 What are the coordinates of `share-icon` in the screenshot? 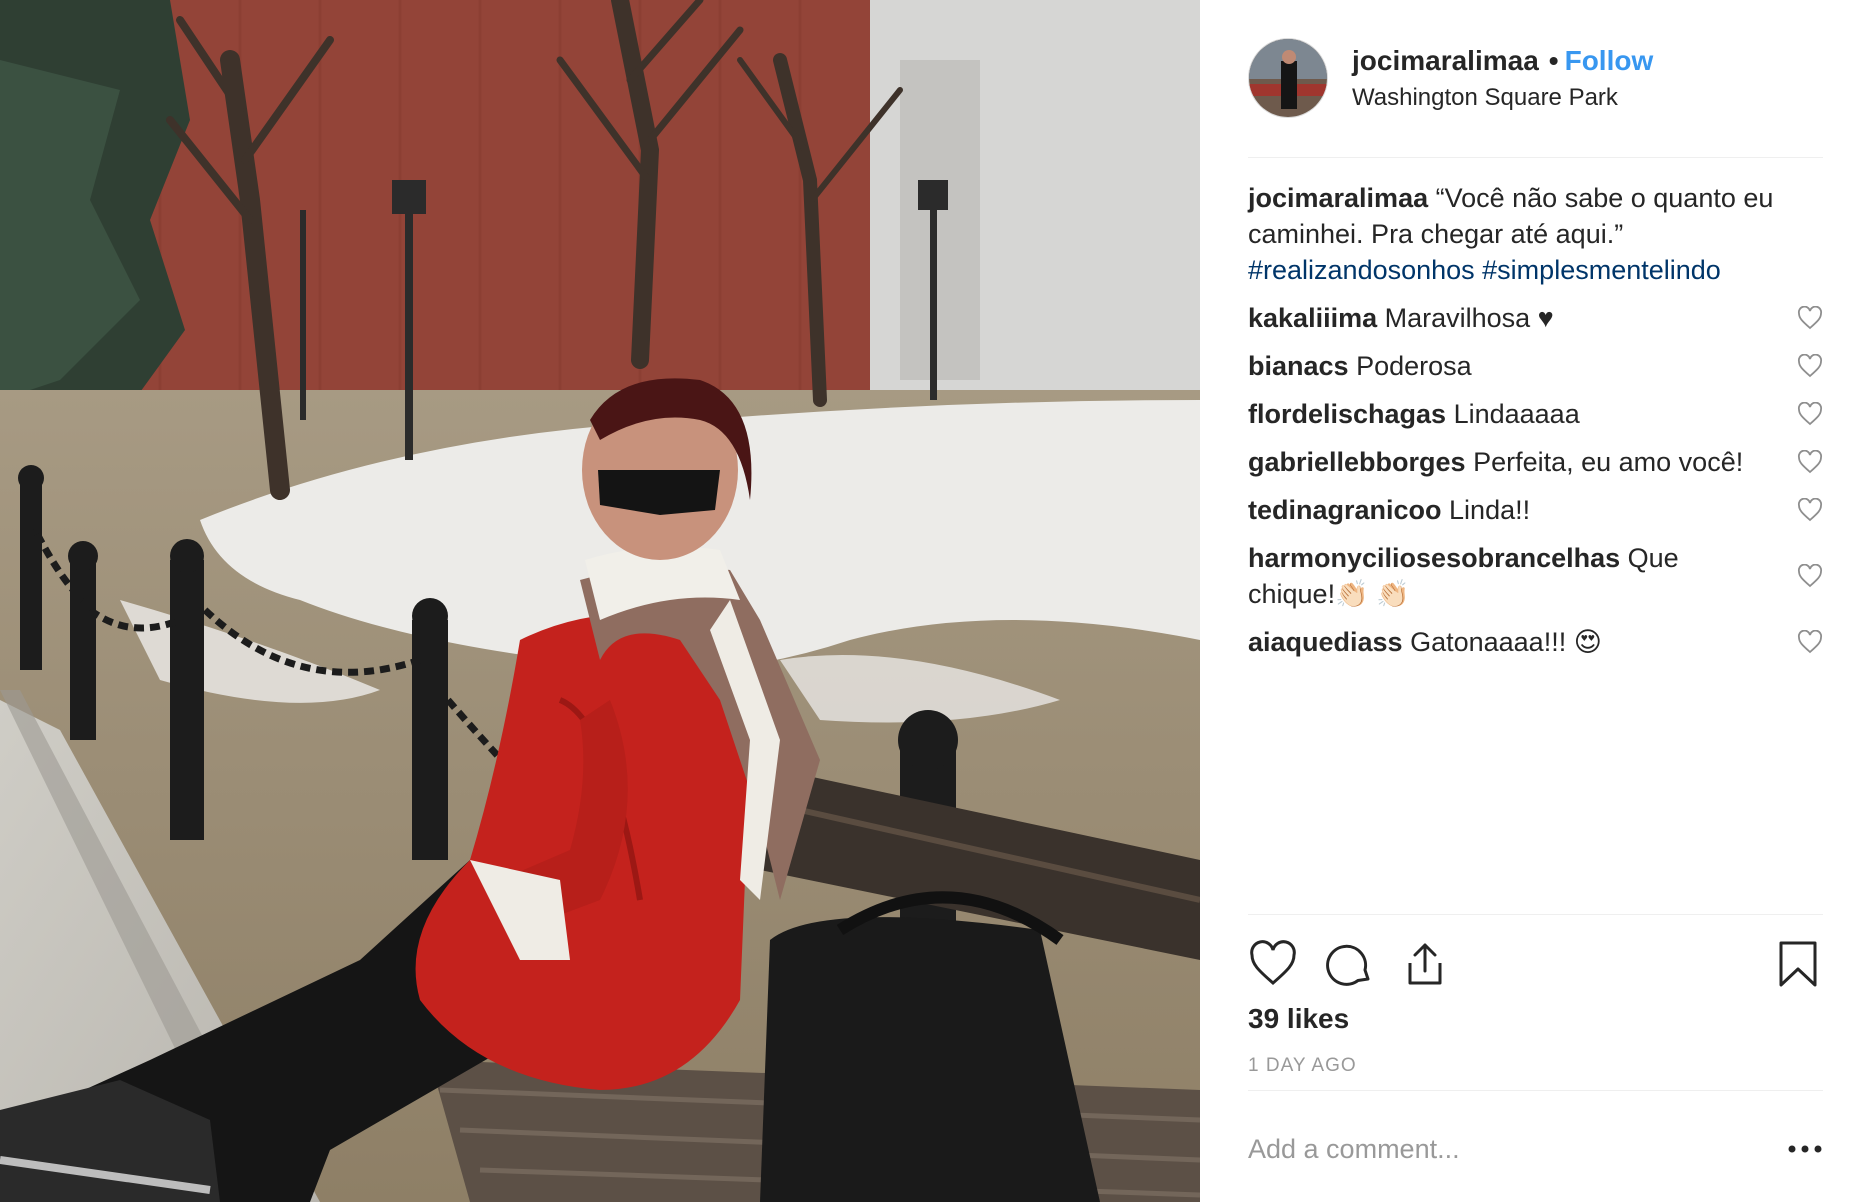 It's located at (1425, 964).